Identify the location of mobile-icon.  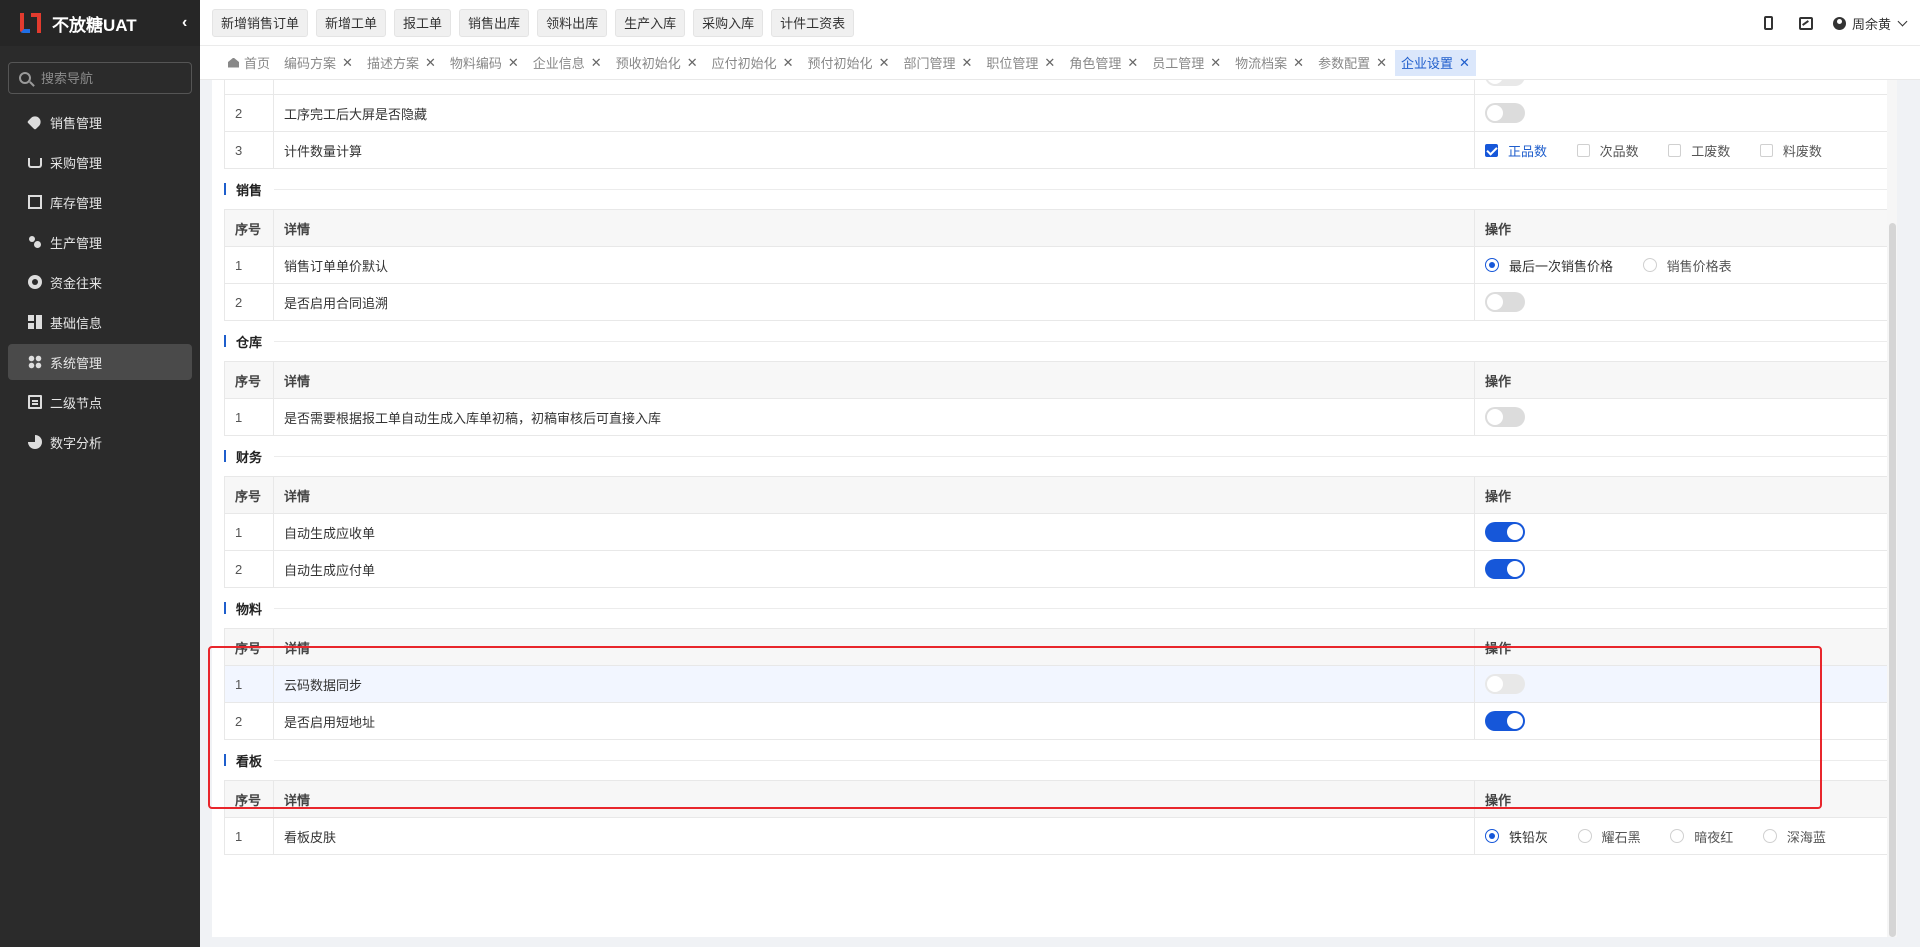
(1768, 23).